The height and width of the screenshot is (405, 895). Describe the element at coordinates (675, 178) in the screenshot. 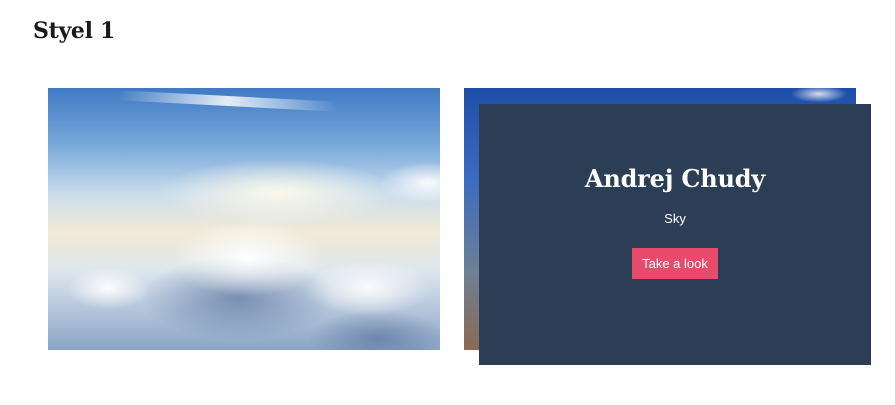

I see `overlay-title: Andrej Chudy` at that location.